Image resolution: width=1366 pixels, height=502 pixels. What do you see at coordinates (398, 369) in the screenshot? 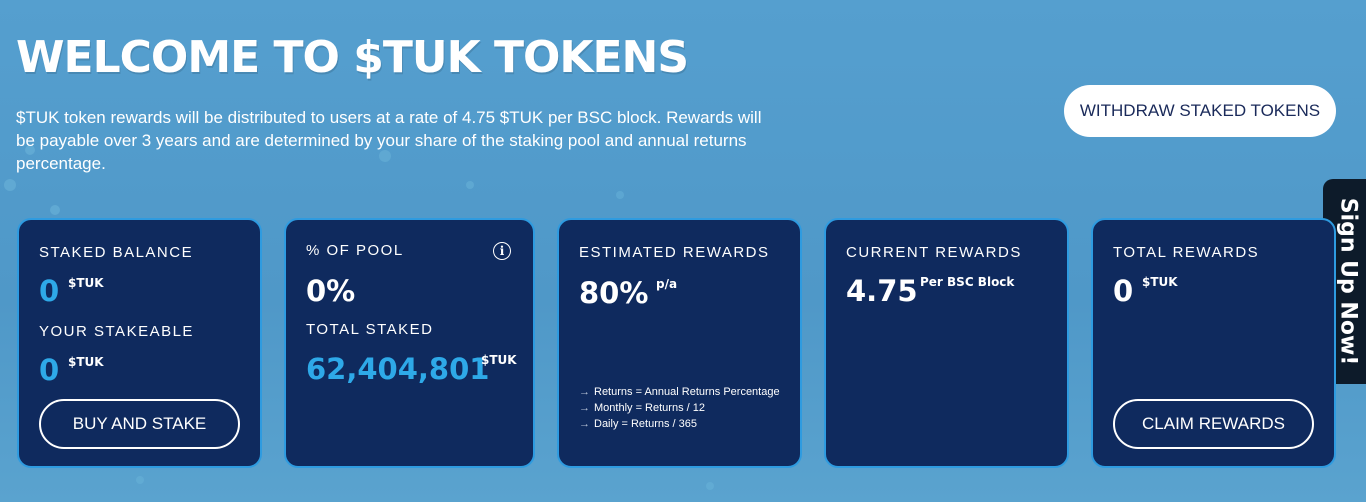
I see `total-staked-value: 62,404,801` at bounding box center [398, 369].